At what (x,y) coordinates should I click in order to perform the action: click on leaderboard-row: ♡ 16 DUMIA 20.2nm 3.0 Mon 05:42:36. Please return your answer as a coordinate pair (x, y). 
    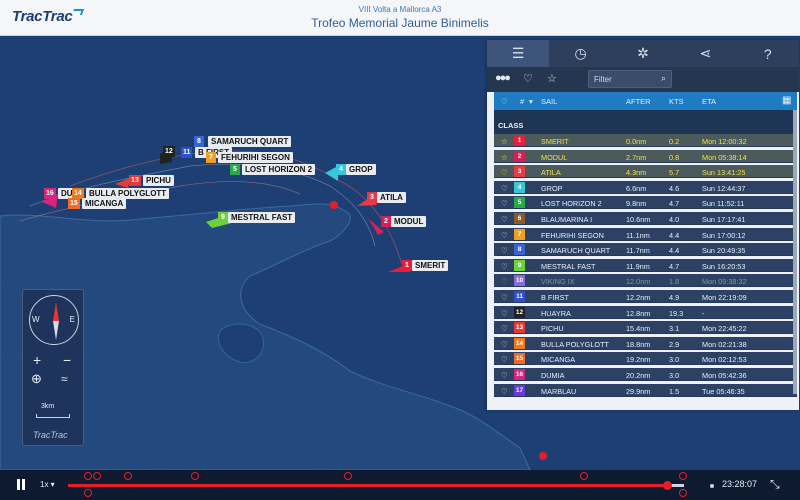
    Looking at the image, I should click on (645, 374).